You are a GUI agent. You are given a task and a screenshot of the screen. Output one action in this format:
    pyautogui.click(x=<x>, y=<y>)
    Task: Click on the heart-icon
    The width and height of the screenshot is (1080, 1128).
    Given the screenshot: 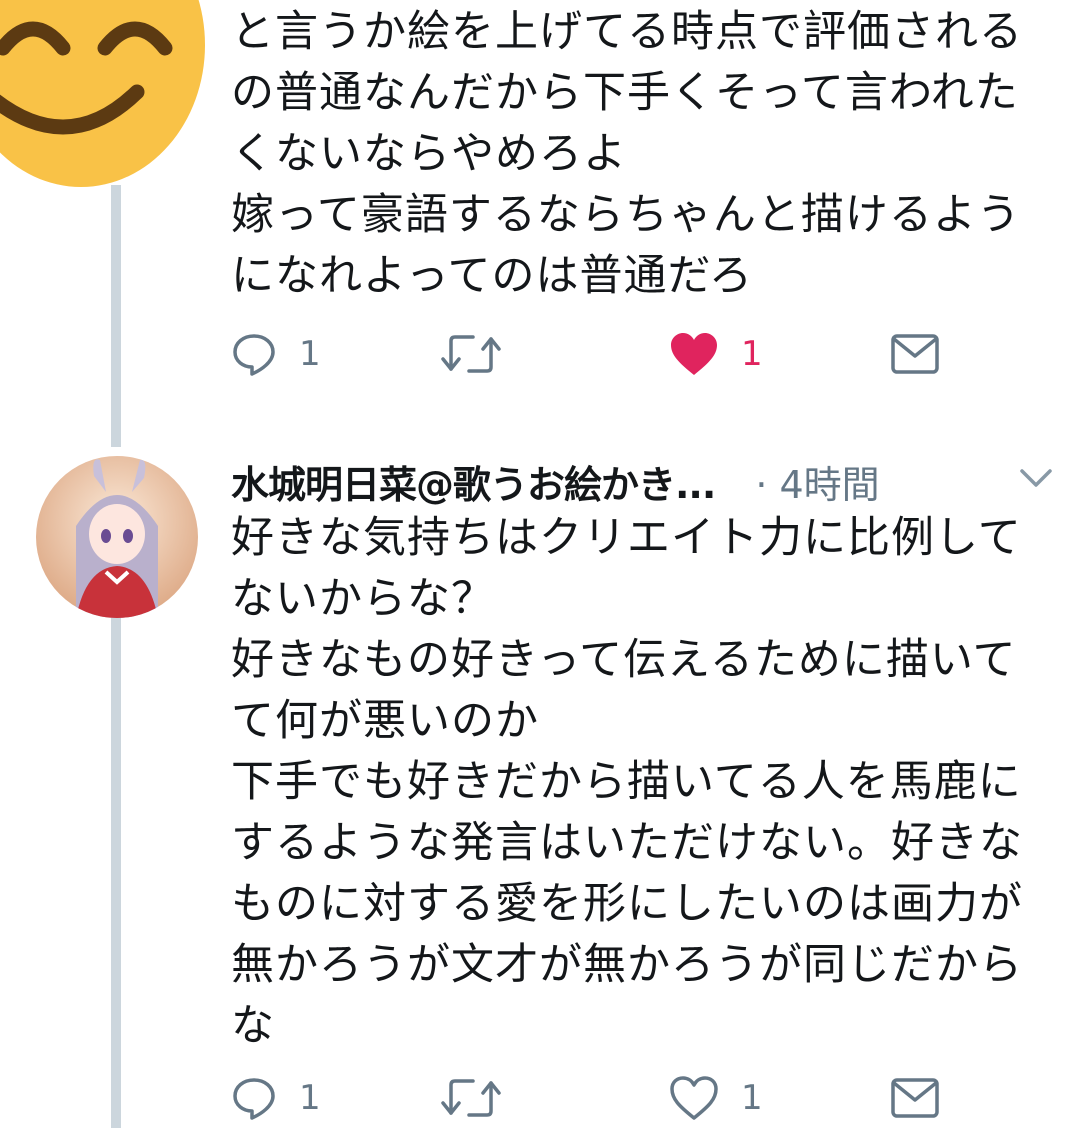 What is the action you would take?
    pyautogui.click(x=694, y=354)
    